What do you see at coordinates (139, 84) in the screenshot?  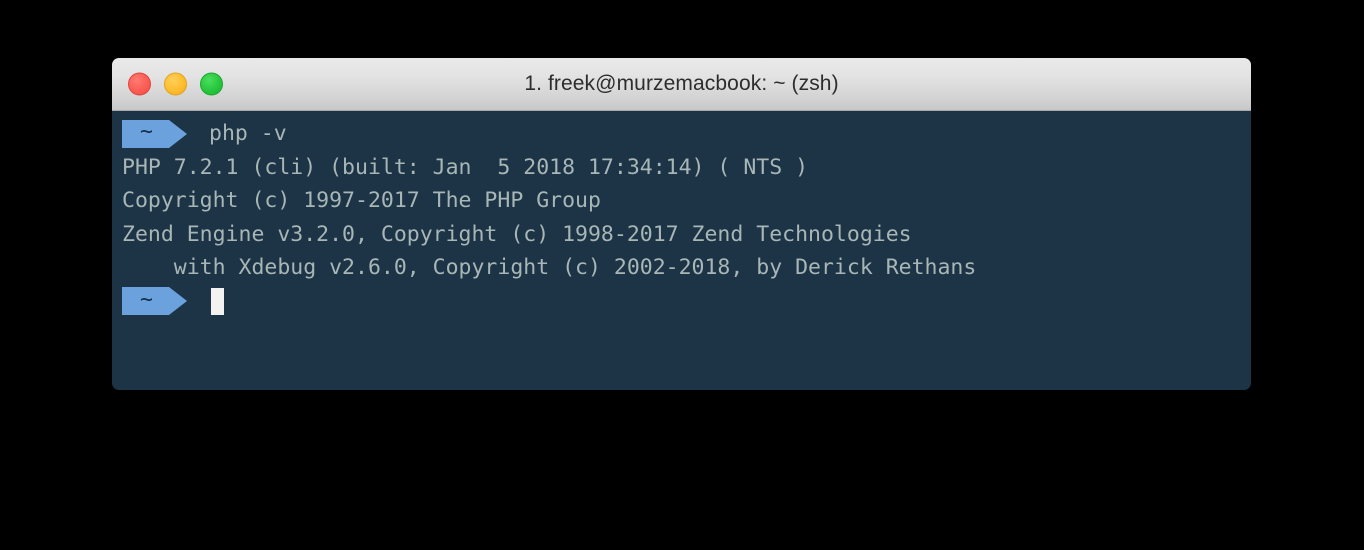 I see `close-button` at bounding box center [139, 84].